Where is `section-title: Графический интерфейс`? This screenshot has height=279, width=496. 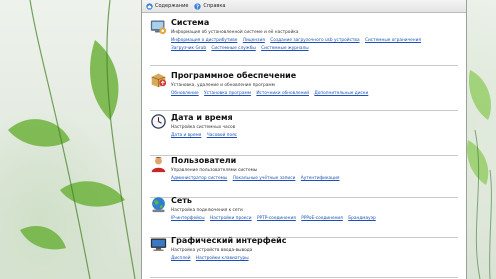
section-title: Графический интерфейс is located at coordinates (229, 240).